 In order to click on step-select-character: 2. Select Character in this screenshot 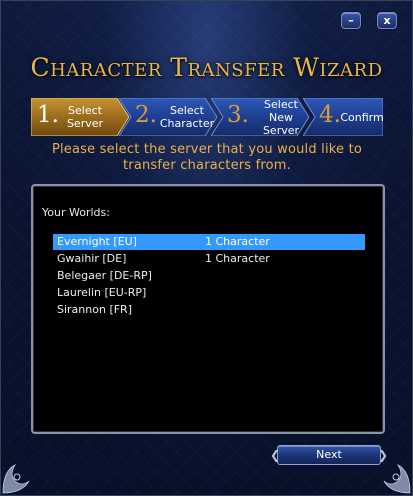, I will do `click(169, 117)`.